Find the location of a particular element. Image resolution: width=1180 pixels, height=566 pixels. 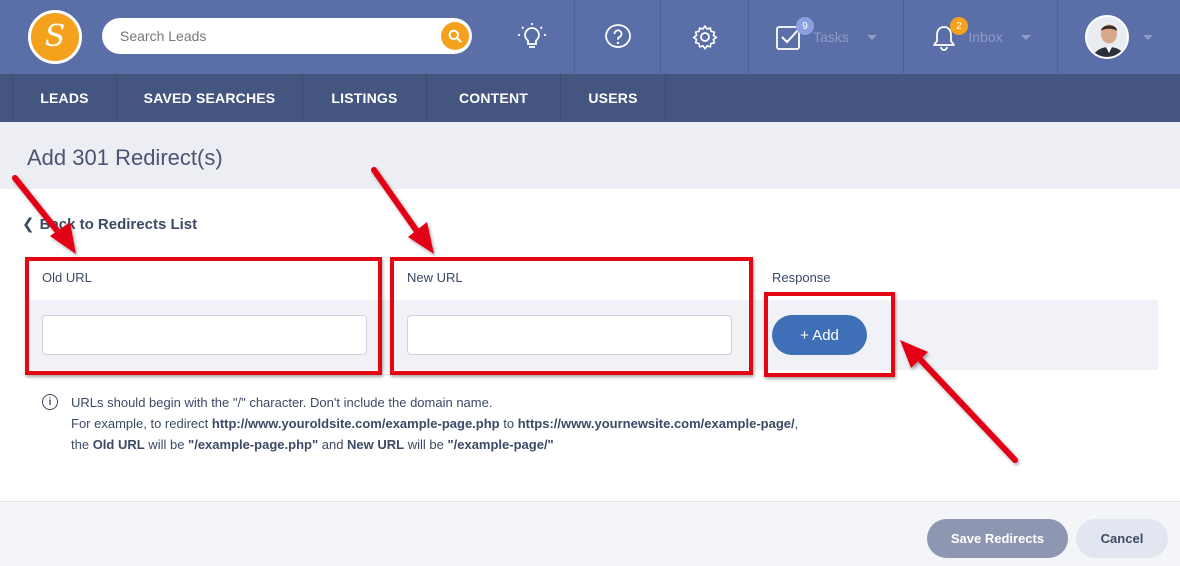

tasks-badge: 9 is located at coordinates (805, 26).